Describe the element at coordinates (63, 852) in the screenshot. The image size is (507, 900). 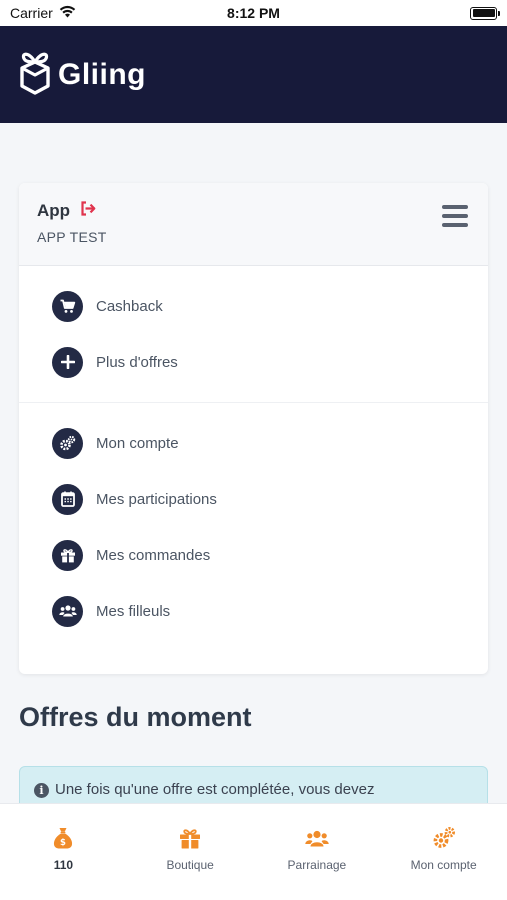
I see `tab-balance: $ 110` at that location.